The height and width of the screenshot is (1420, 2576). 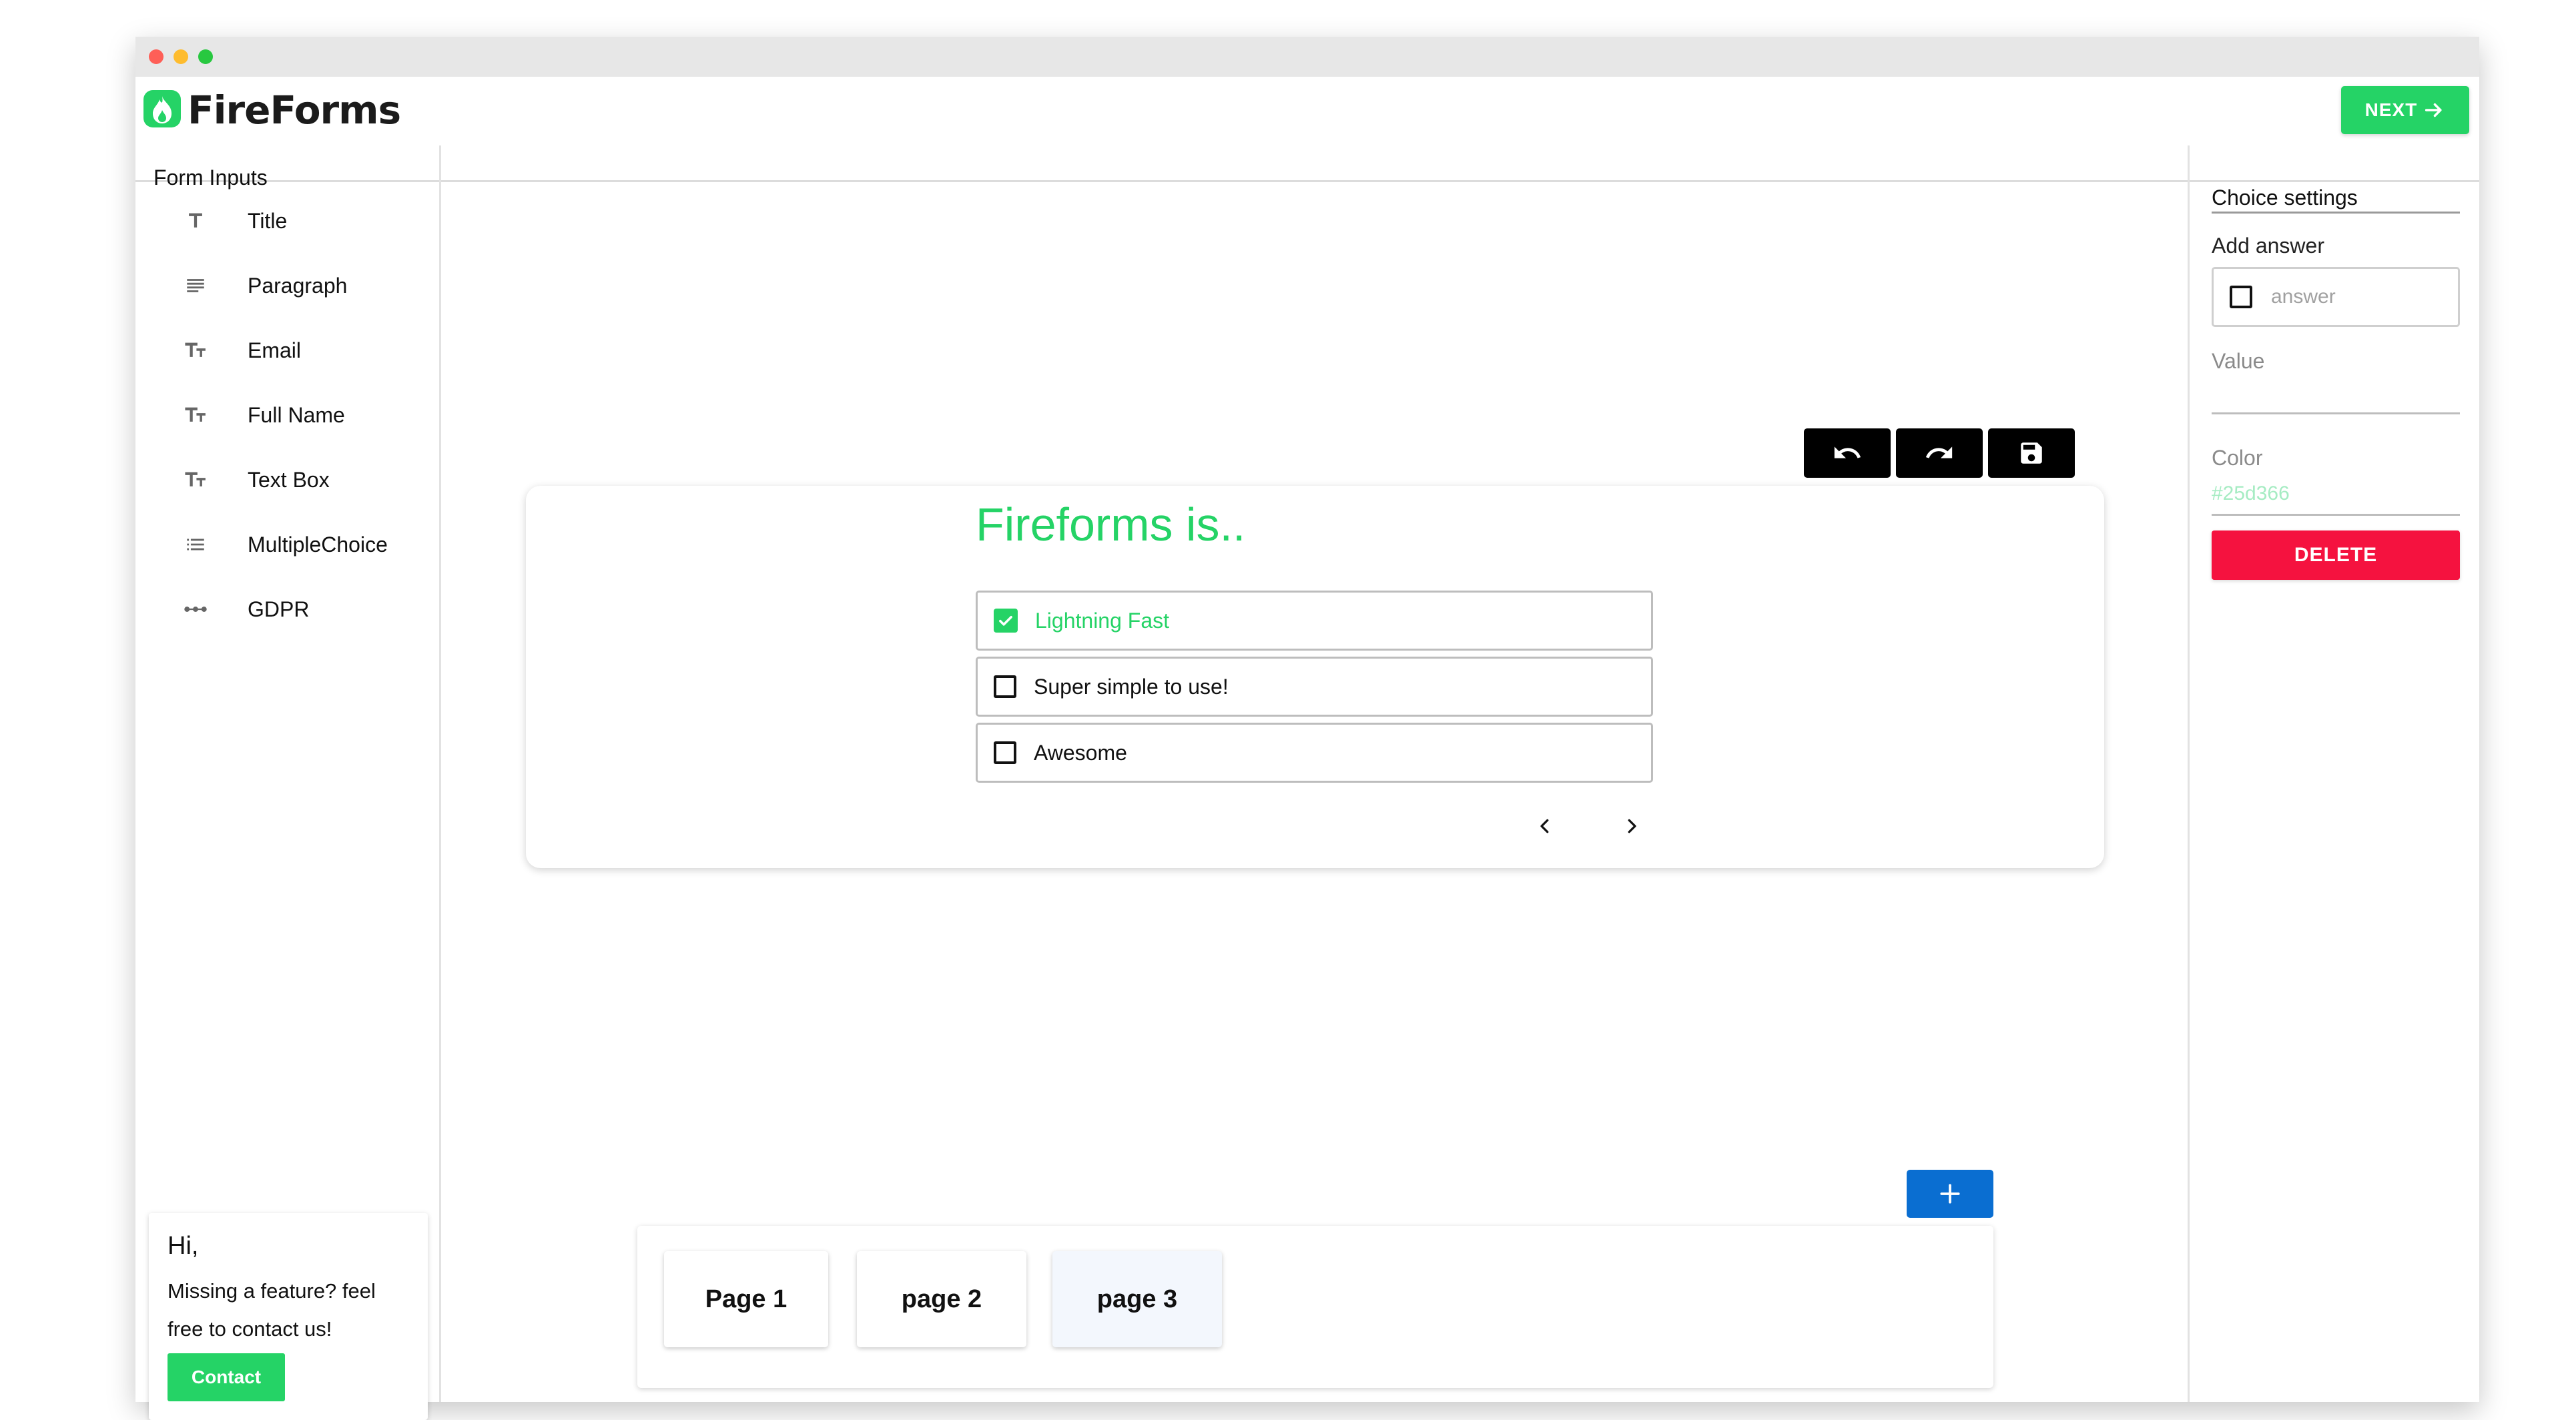 What do you see at coordinates (2241, 297) in the screenshot?
I see `answer-checkbox` at bounding box center [2241, 297].